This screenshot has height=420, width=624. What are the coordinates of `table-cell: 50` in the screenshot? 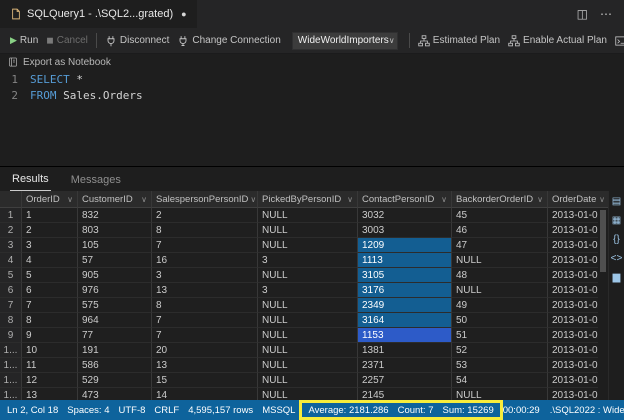 It's located at (500, 320).